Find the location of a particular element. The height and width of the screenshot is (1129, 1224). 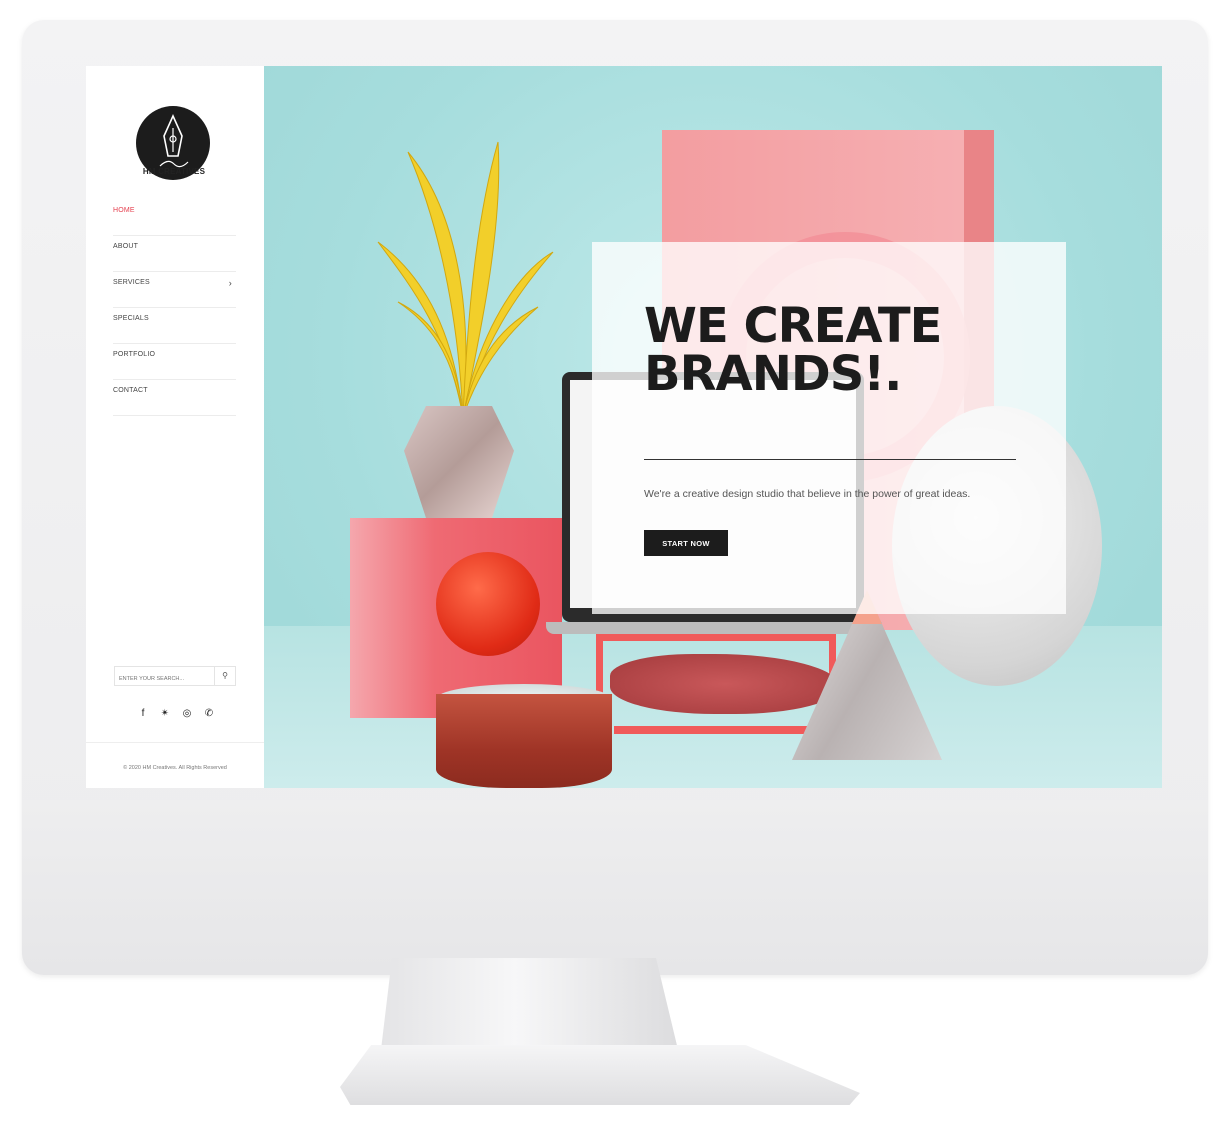

laptop-base-decoration is located at coordinates (714, 628).